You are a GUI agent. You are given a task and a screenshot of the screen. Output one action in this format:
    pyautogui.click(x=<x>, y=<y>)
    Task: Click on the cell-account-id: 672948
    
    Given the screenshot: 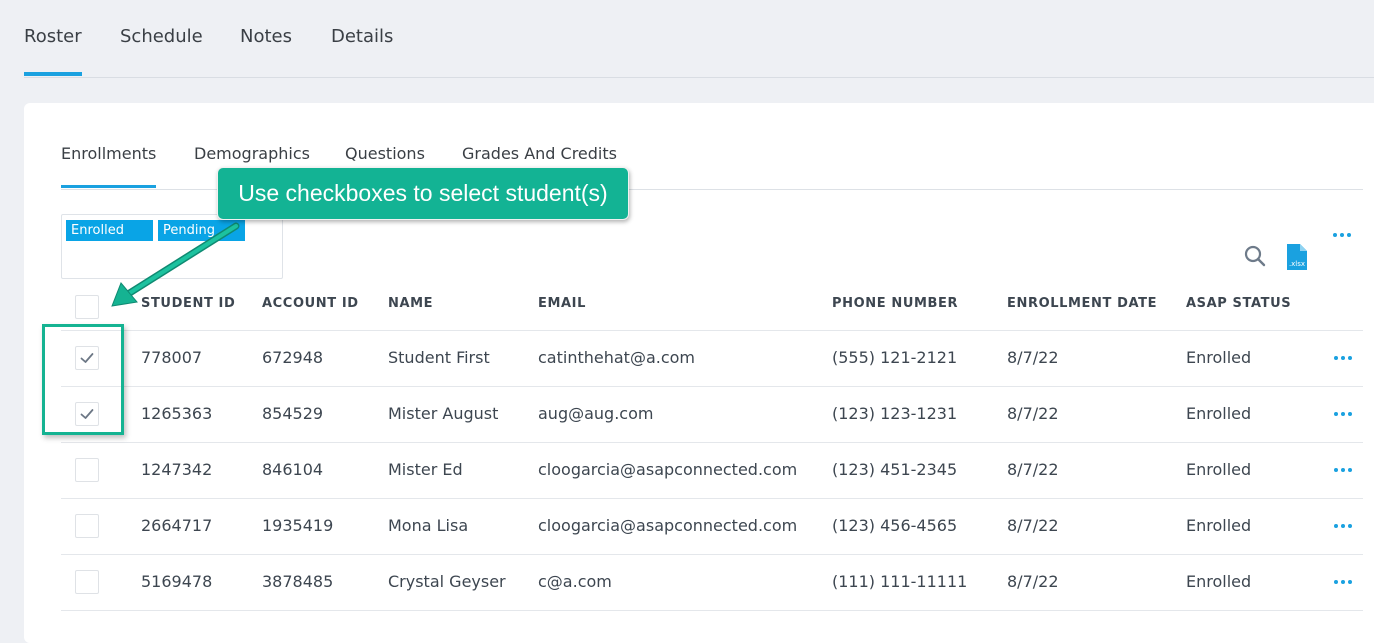 What is the action you would take?
    pyautogui.click(x=293, y=357)
    